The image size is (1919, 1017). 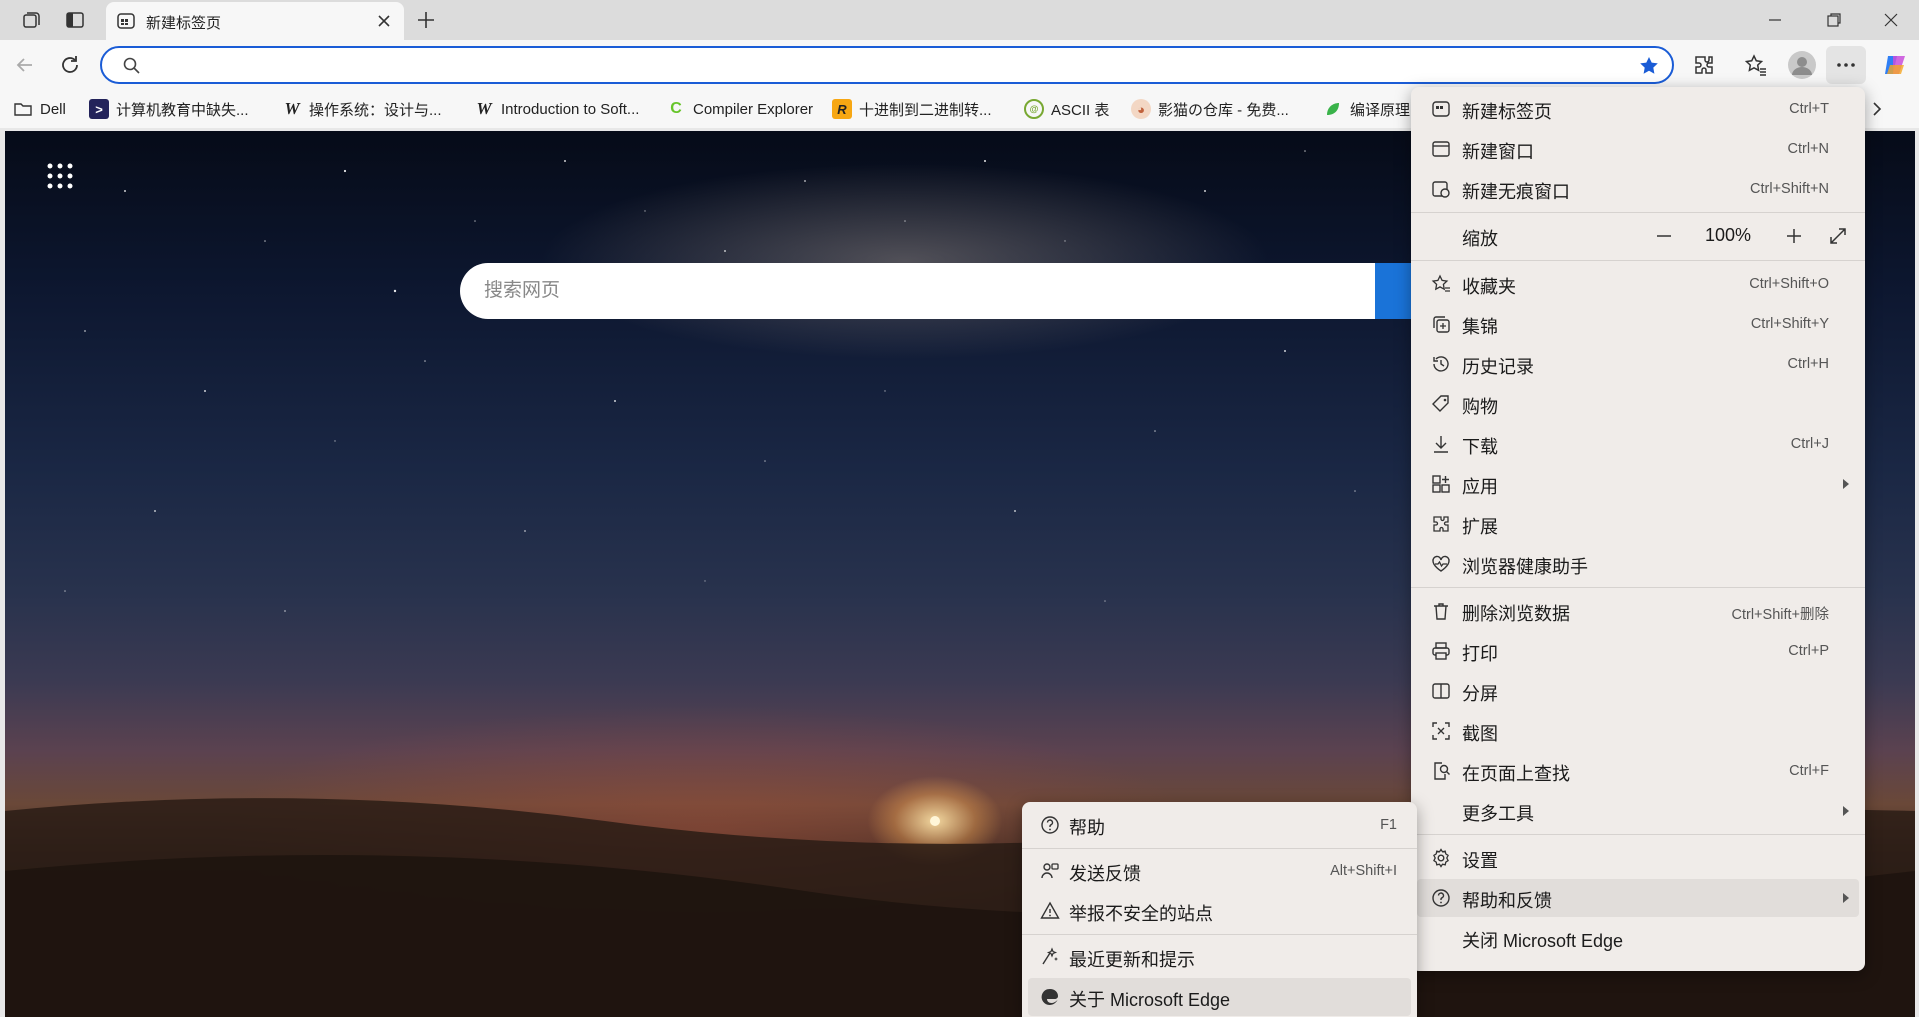 What do you see at coordinates (1441, 109) in the screenshot?
I see `new-tab-icon` at bounding box center [1441, 109].